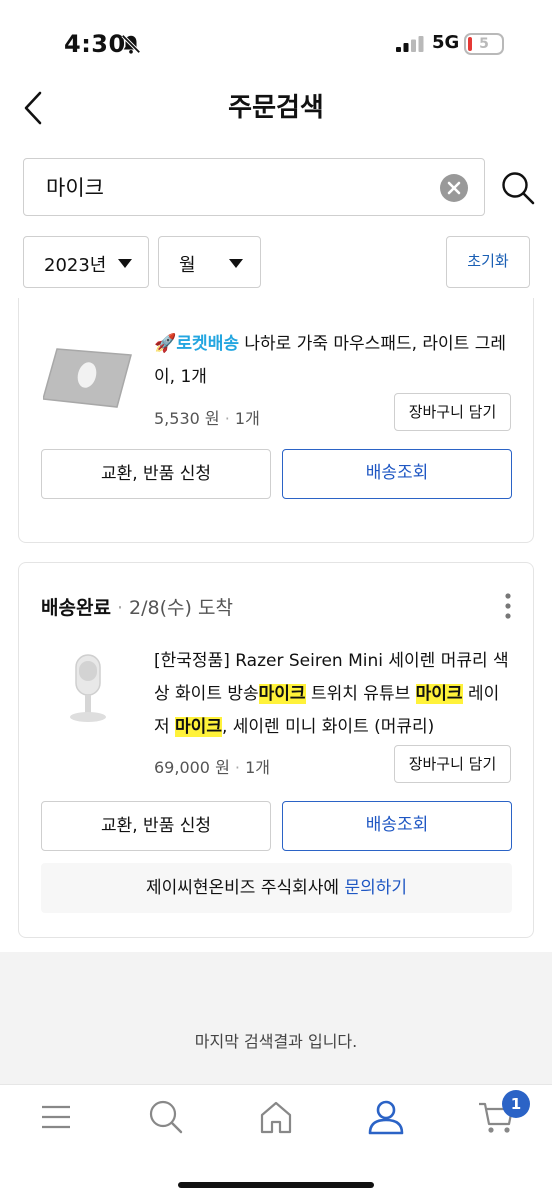 The height and width of the screenshot is (1200, 552). Describe the element at coordinates (207, 344) in the screenshot. I see `rocket-delivery-label: 로켓배송` at that location.